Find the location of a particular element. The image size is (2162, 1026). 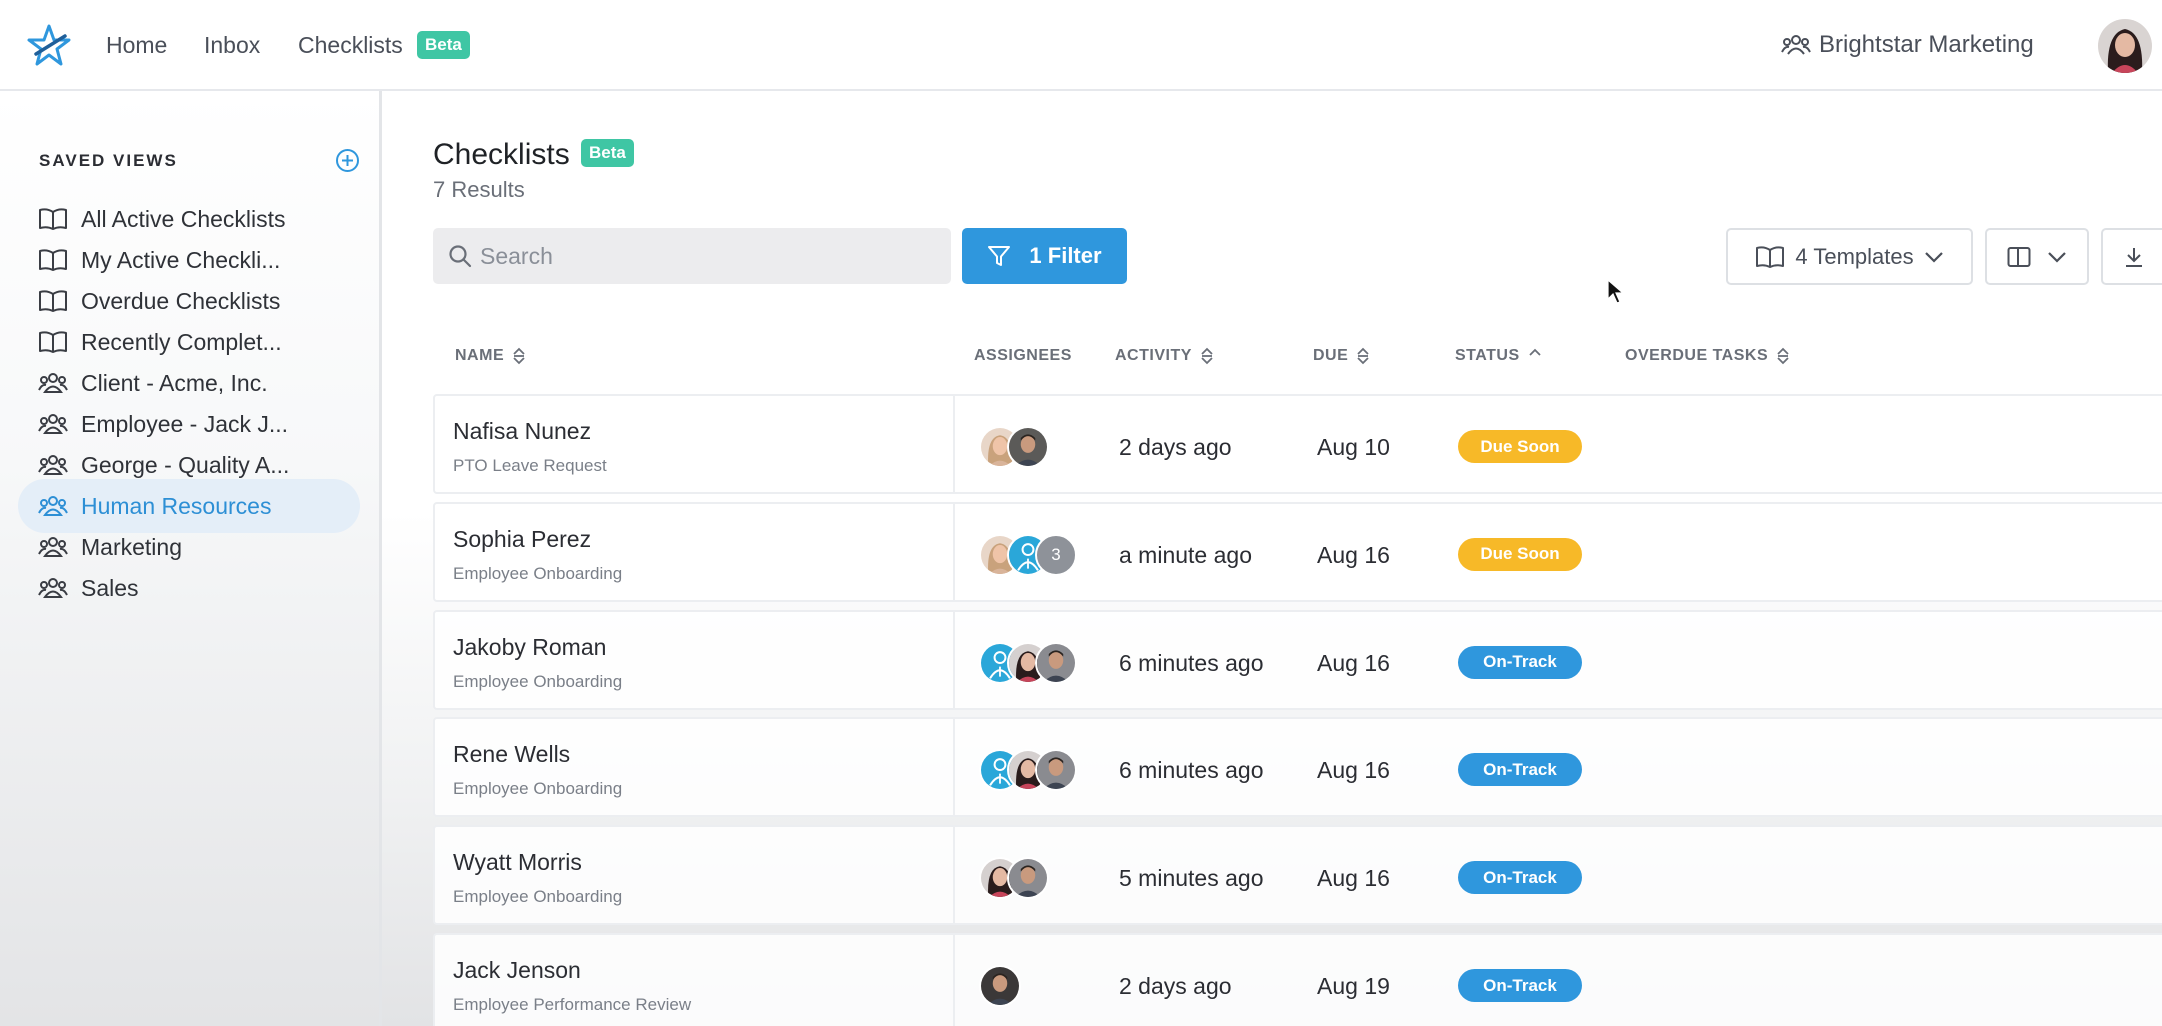

column-header-status: STATUS is located at coordinates (1498, 356).